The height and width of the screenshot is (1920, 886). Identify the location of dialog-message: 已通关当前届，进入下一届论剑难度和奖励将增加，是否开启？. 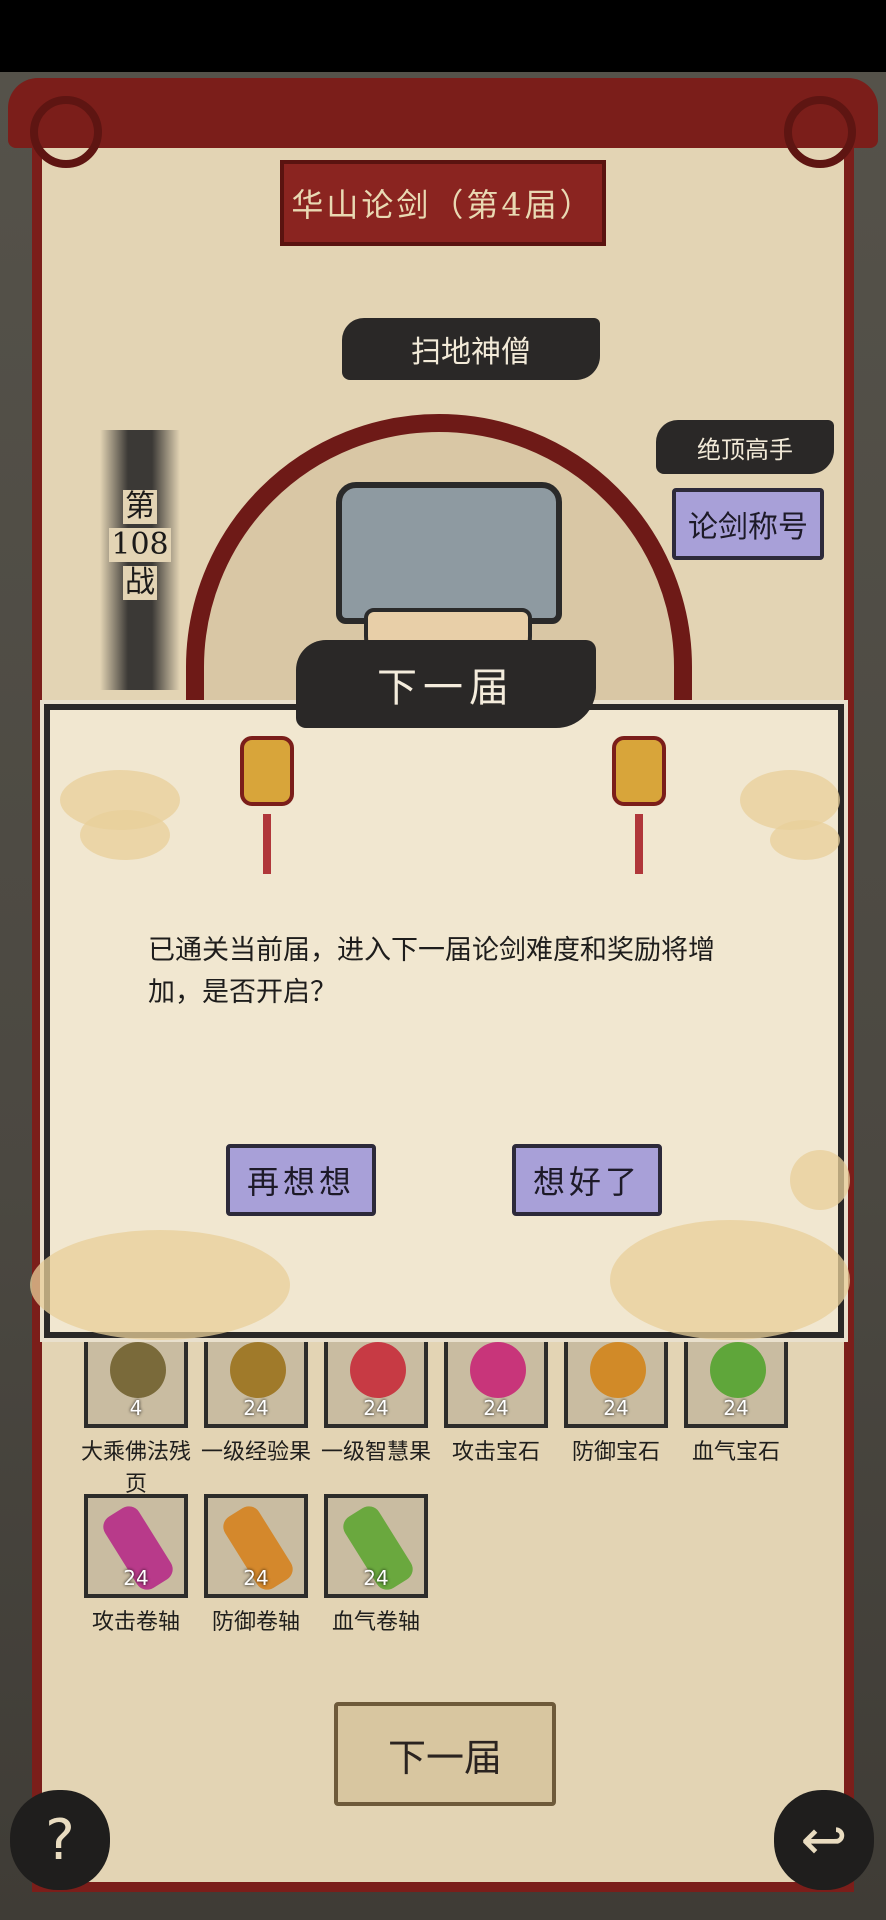
(431, 971).